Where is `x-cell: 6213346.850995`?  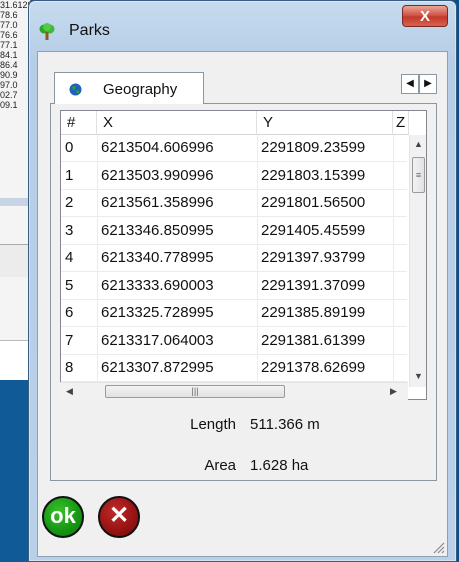 x-cell: 6213346.850995 is located at coordinates (177, 231).